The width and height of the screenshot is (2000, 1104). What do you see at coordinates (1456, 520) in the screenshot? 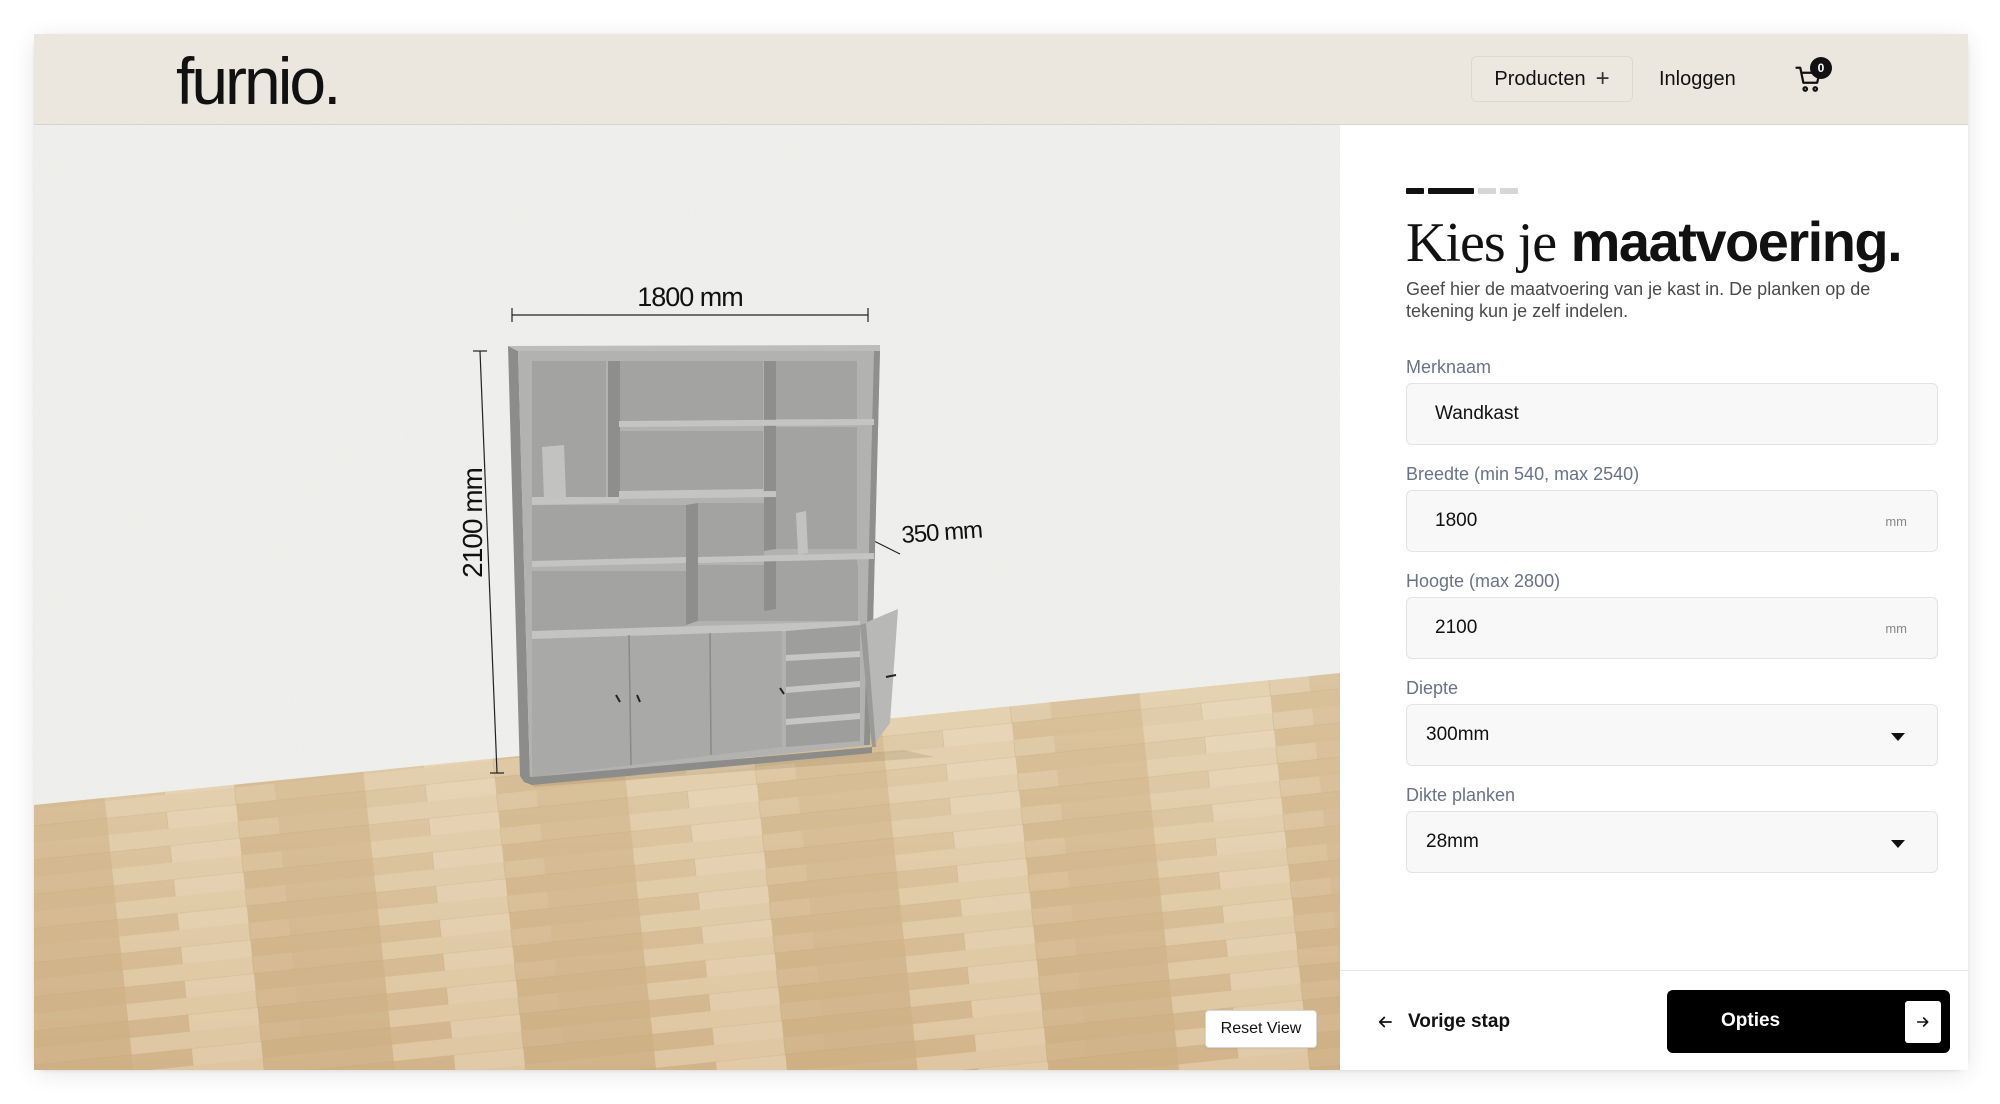
I see `width-field-value: 1800` at bounding box center [1456, 520].